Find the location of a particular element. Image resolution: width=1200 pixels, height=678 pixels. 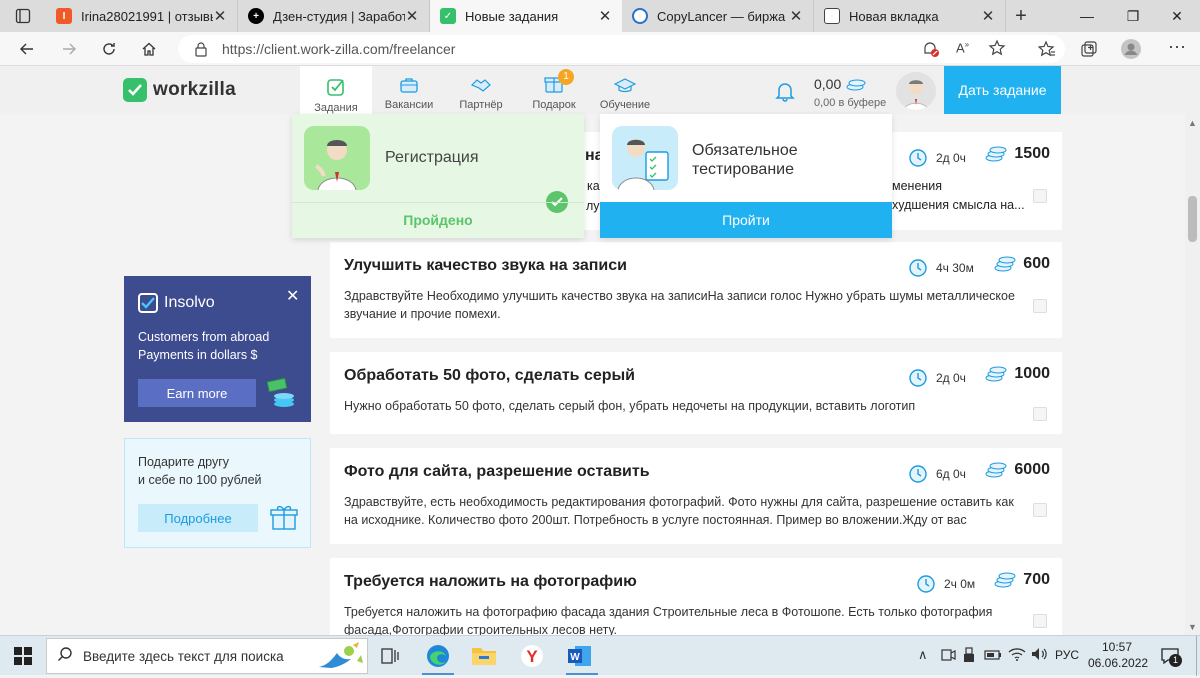

nav-education: Обучение is located at coordinates (625, 90).